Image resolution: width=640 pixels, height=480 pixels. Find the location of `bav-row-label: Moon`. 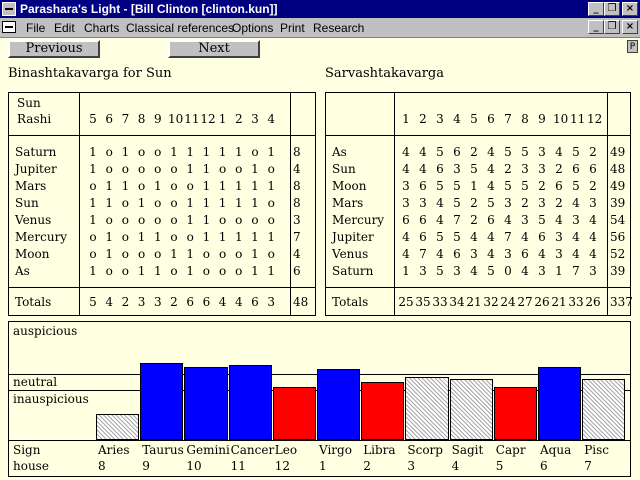

bav-row-label: Moon is located at coordinates (32, 254).